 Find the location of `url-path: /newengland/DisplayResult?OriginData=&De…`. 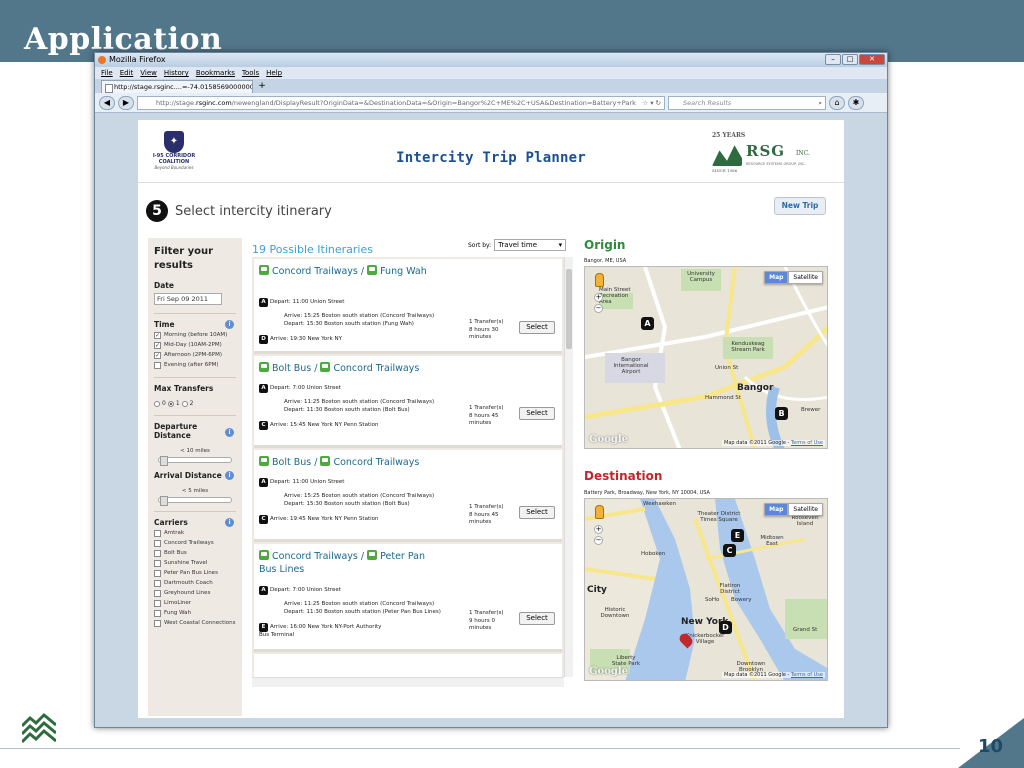

url-path: /newengland/DisplayResult?OriginData=&De… is located at coordinates (433, 102).